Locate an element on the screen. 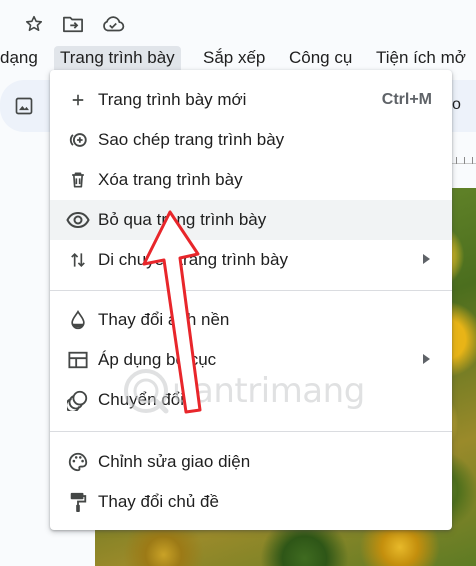 The image size is (476, 566). move-arrows-icon is located at coordinates (78, 260).